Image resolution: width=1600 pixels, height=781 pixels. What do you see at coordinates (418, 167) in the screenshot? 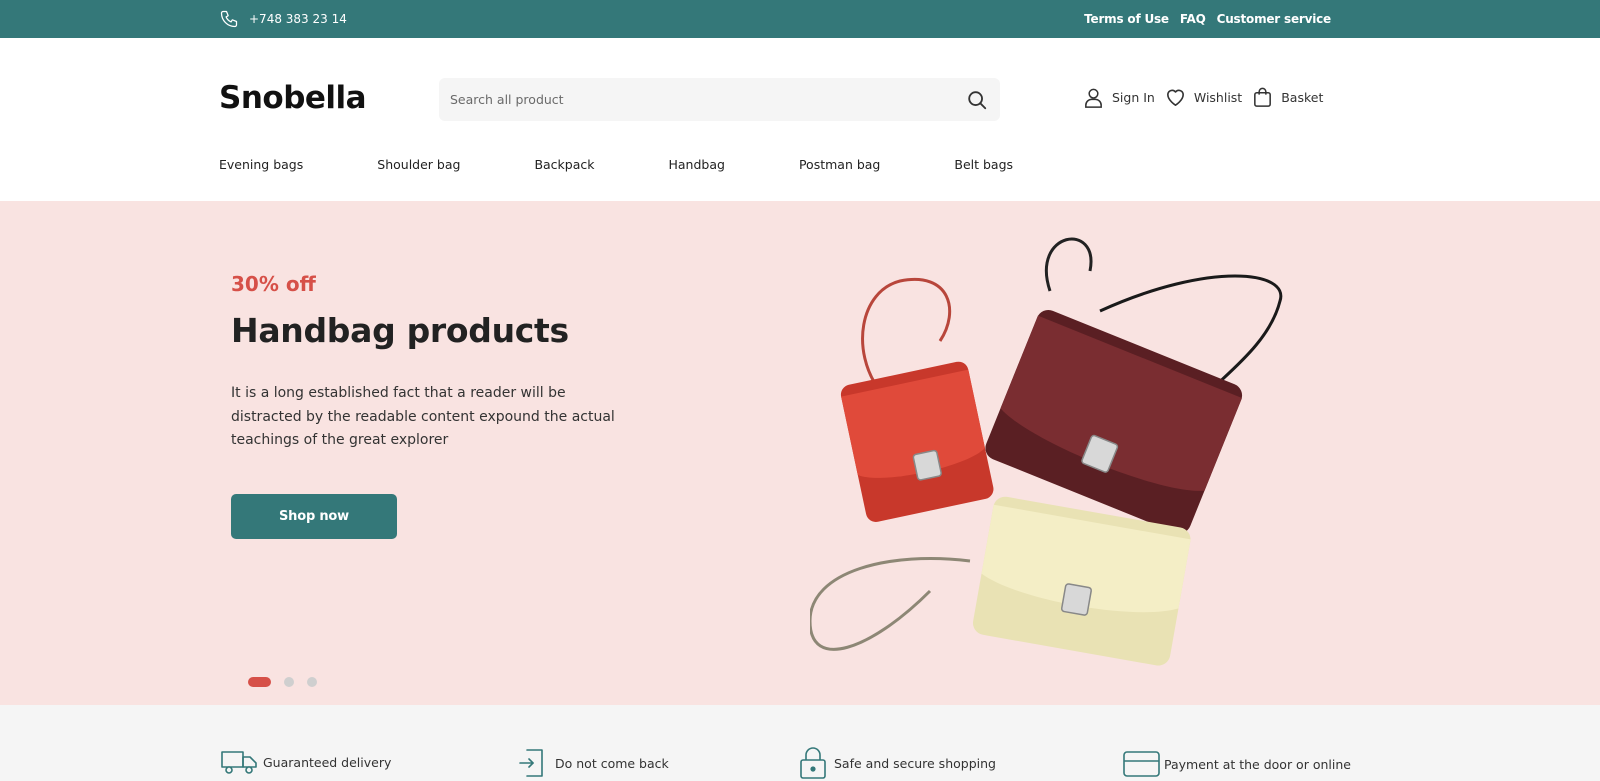
I see `category-shoulder-bag: Shoulder bag` at bounding box center [418, 167].